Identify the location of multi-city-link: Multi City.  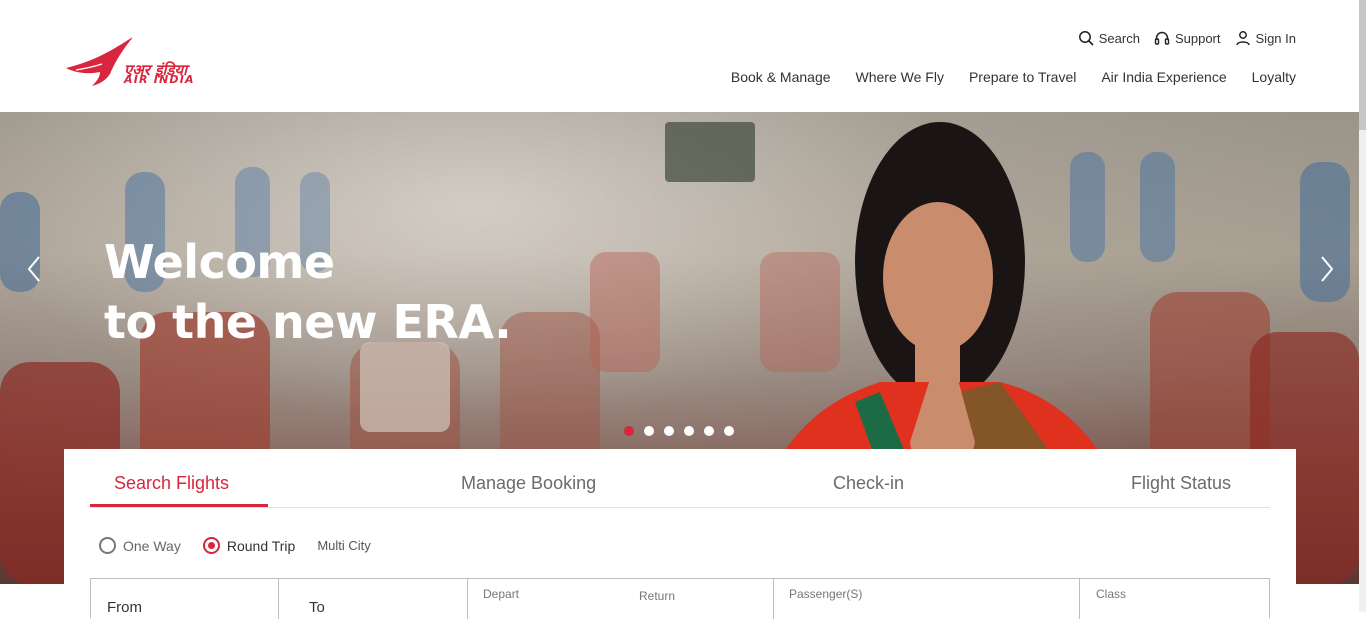
(343, 545).